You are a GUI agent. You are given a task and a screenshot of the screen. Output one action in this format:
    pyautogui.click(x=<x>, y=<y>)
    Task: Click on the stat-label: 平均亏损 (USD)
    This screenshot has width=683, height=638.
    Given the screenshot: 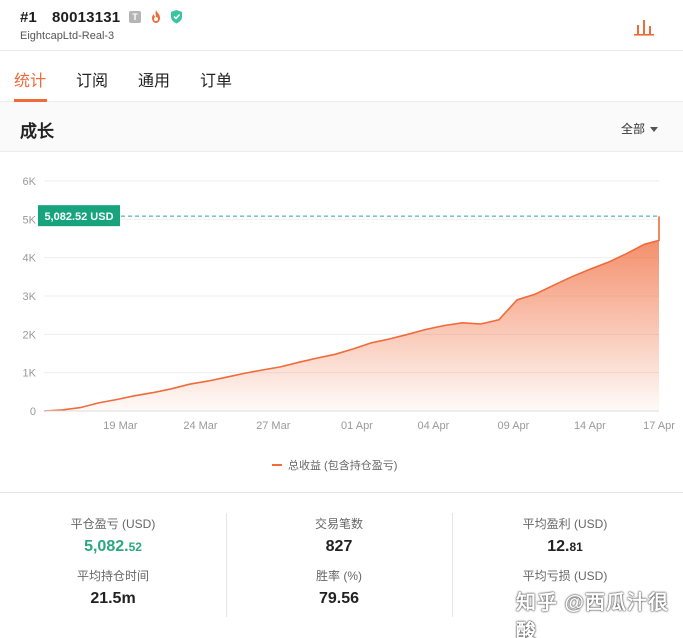 What is the action you would take?
    pyautogui.click(x=565, y=576)
    